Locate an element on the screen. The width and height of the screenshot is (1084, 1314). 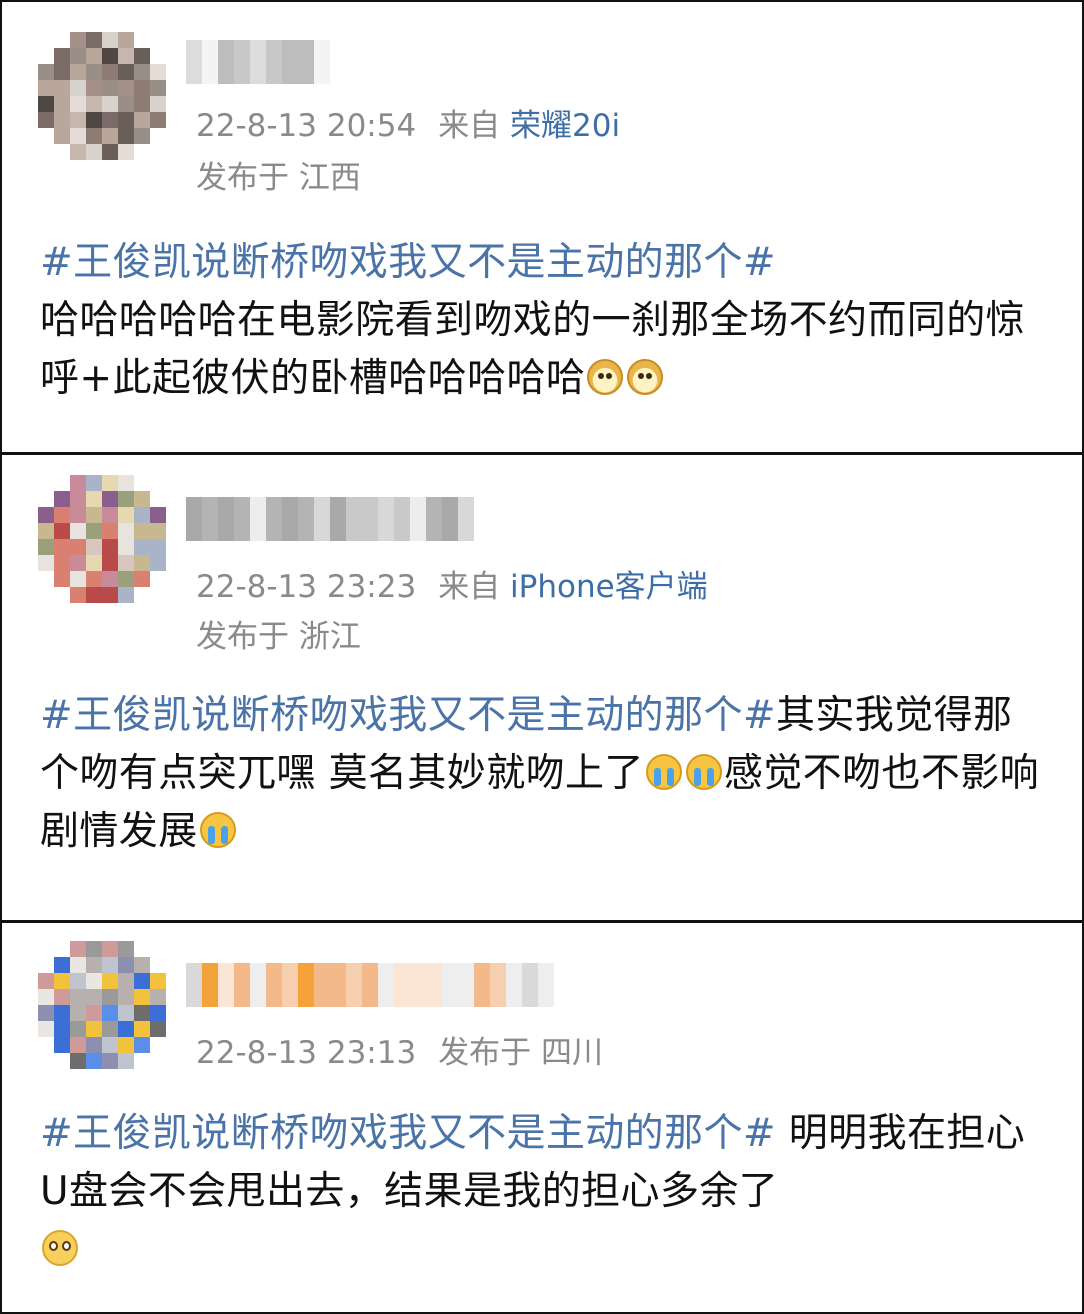
source-label: 来自 is located at coordinates (469, 587).